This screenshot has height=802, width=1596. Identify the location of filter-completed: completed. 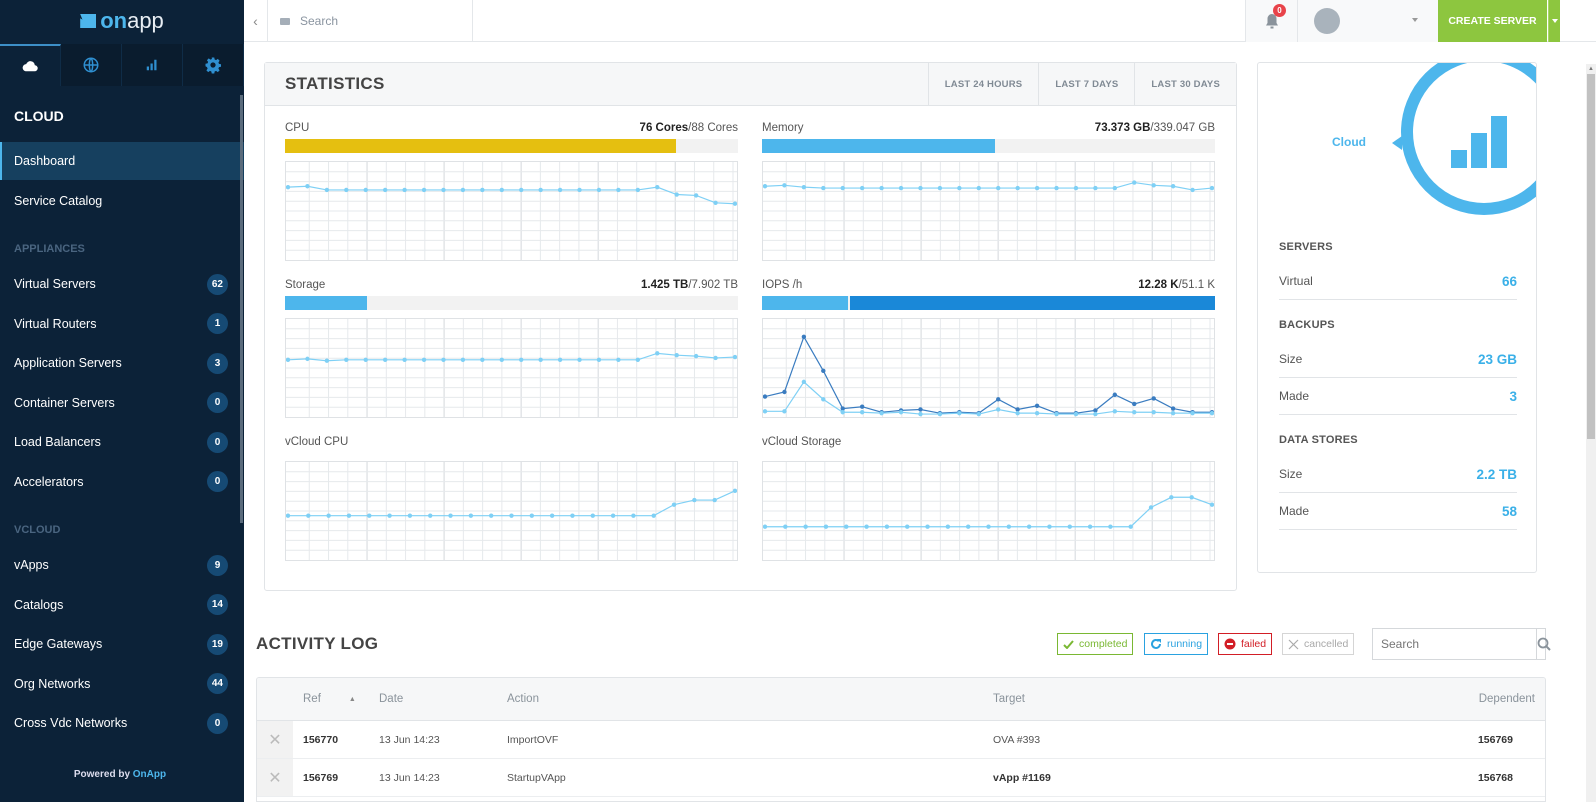
(1095, 644).